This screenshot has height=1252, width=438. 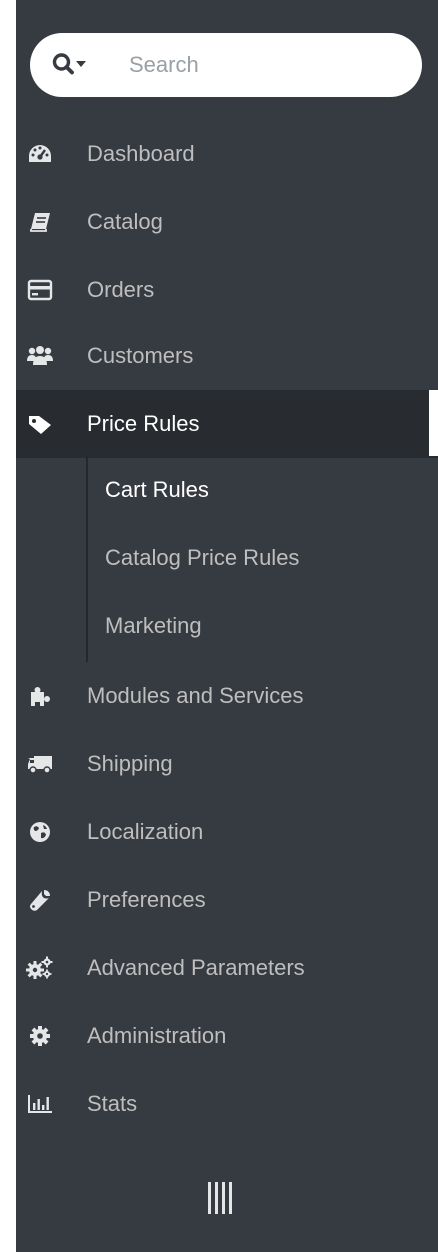 What do you see at coordinates (227, 356) in the screenshot?
I see `sidebar-item-customers: Customers` at bounding box center [227, 356].